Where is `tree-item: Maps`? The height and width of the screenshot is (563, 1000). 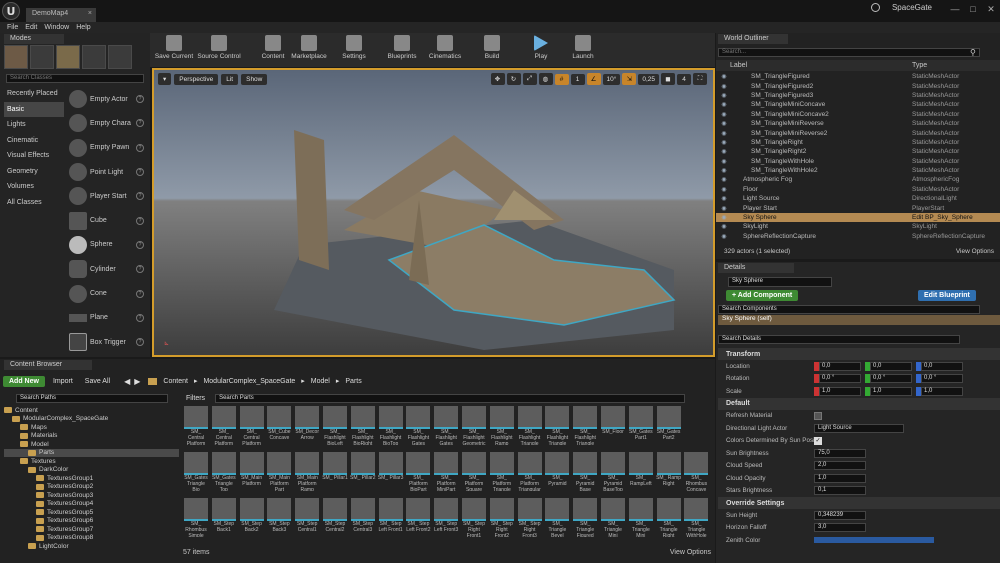 tree-item: Maps is located at coordinates (91, 427).